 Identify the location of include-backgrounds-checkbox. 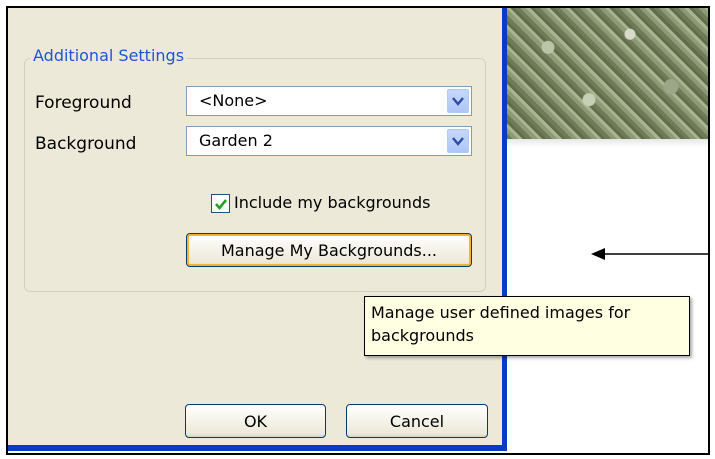
(220, 203).